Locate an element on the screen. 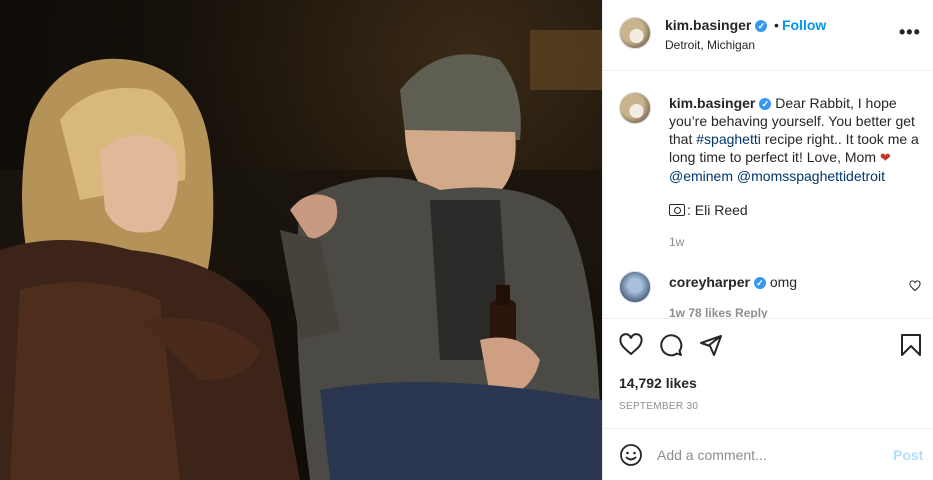 This screenshot has height=480, width=933. reply-comment: coreyharper ✓ omg is located at coordinates (733, 282).